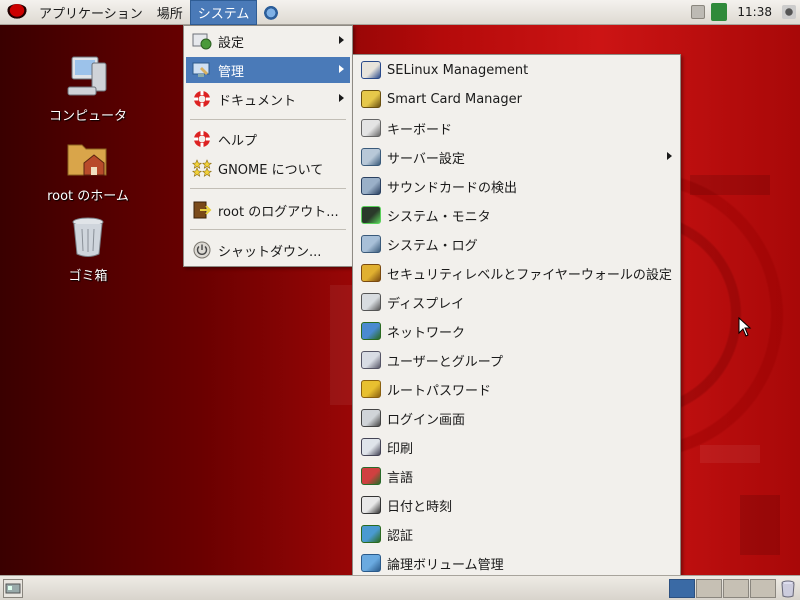 Image resolution: width=800 pixels, height=600 pixels. What do you see at coordinates (516, 157) in the screenshot?
I see `menu-item-server: サーバー設定` at bounding box center [516, 157].